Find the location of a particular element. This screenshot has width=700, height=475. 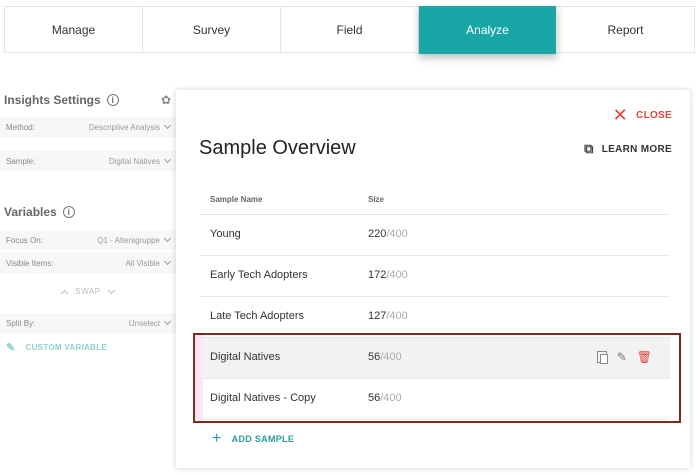

swap-label: SWAP is located at coordinates (88, 291).